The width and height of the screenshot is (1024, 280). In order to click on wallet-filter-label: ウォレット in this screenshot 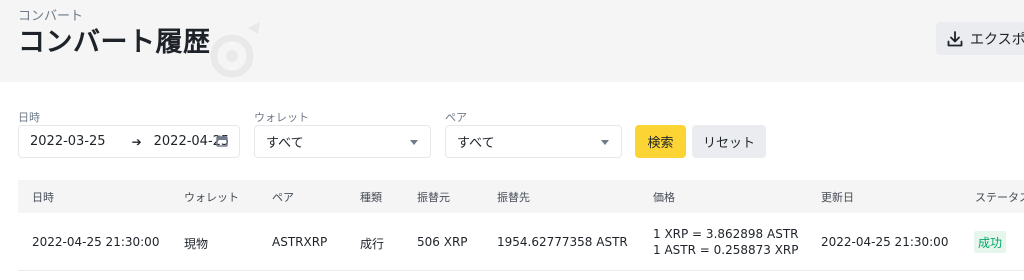, I will do `click(281, 117)`.